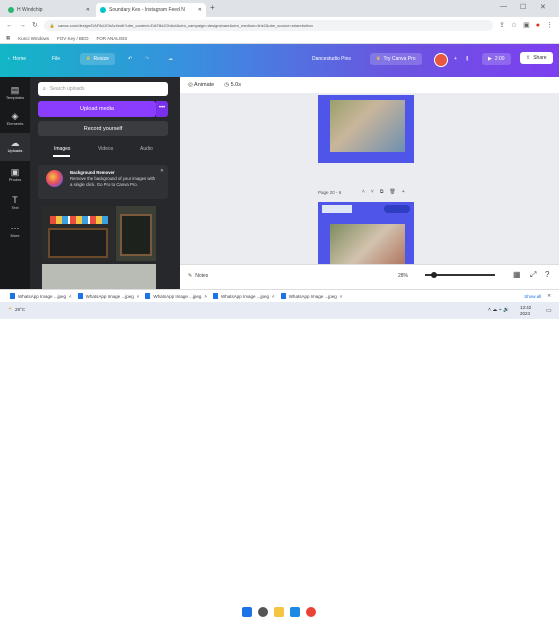 Image resolution: width=559 pixels, height=617 pixels. I want to click on chalkboard-image, so click(78, 243).